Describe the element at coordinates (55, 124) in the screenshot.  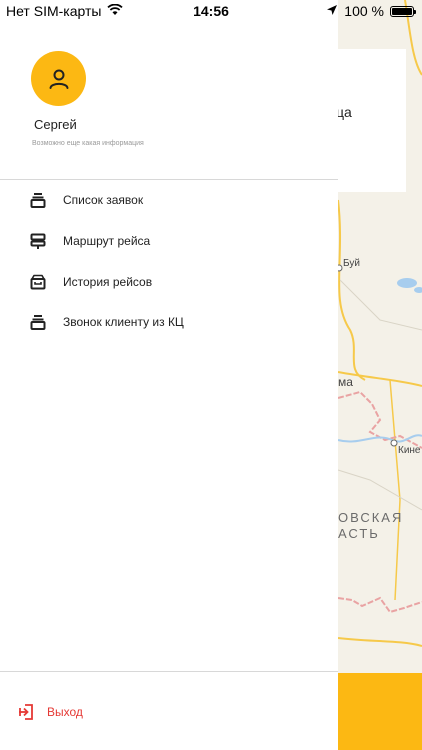
I see `user-name: Сергей` at that location.